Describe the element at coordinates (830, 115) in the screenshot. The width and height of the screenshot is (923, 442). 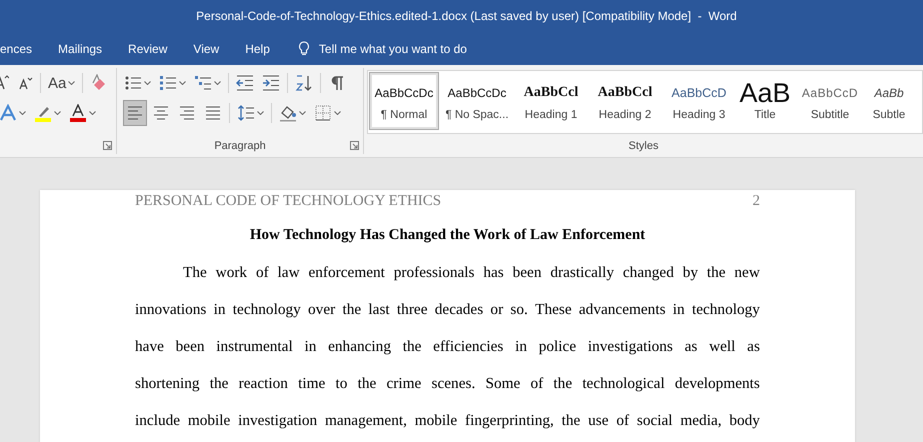
I see `style-name: Subtitle` at that location.